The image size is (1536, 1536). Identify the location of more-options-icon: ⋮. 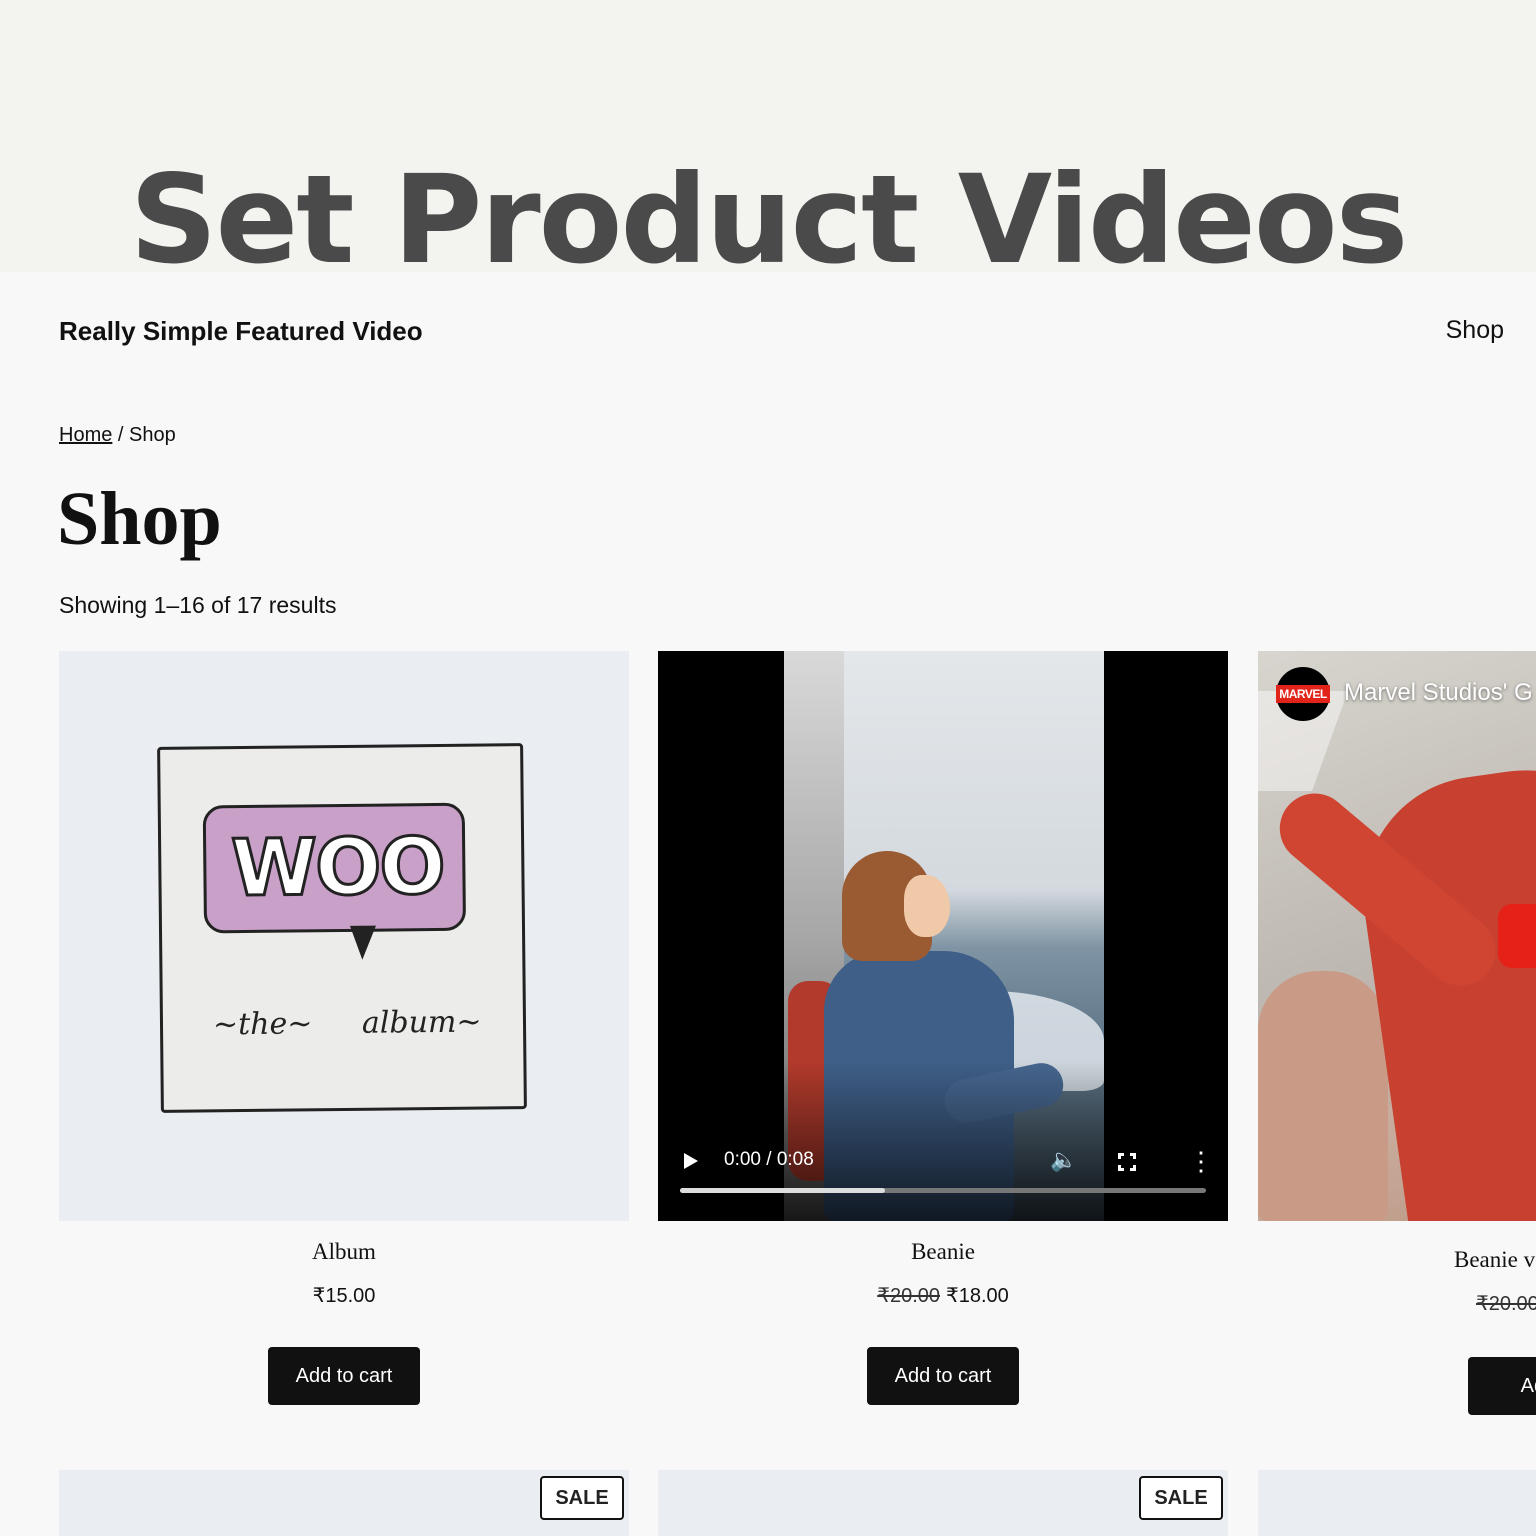
(1201, 1161).